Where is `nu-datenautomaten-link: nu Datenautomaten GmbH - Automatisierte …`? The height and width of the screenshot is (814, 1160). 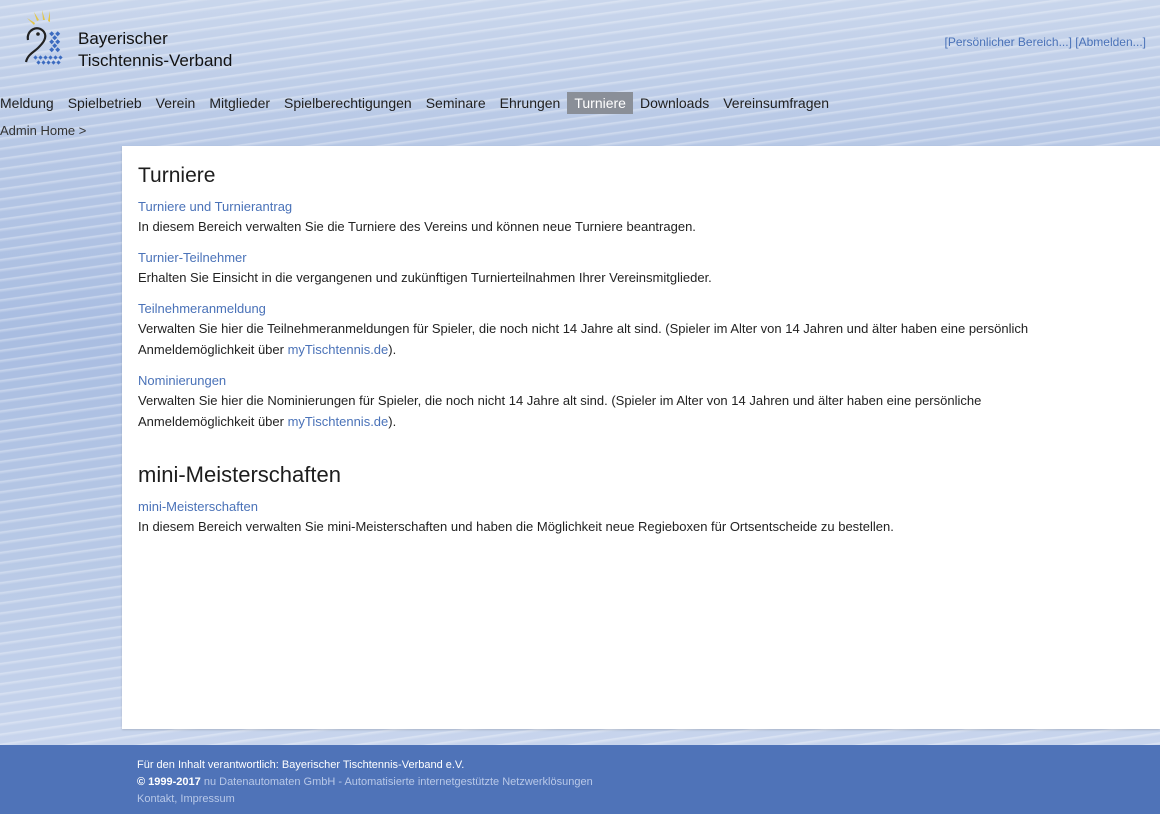
nu-datenautomaten-link: nu Datenautomaten GmbH - Automatisierte … is located at coordinates (398, 782).